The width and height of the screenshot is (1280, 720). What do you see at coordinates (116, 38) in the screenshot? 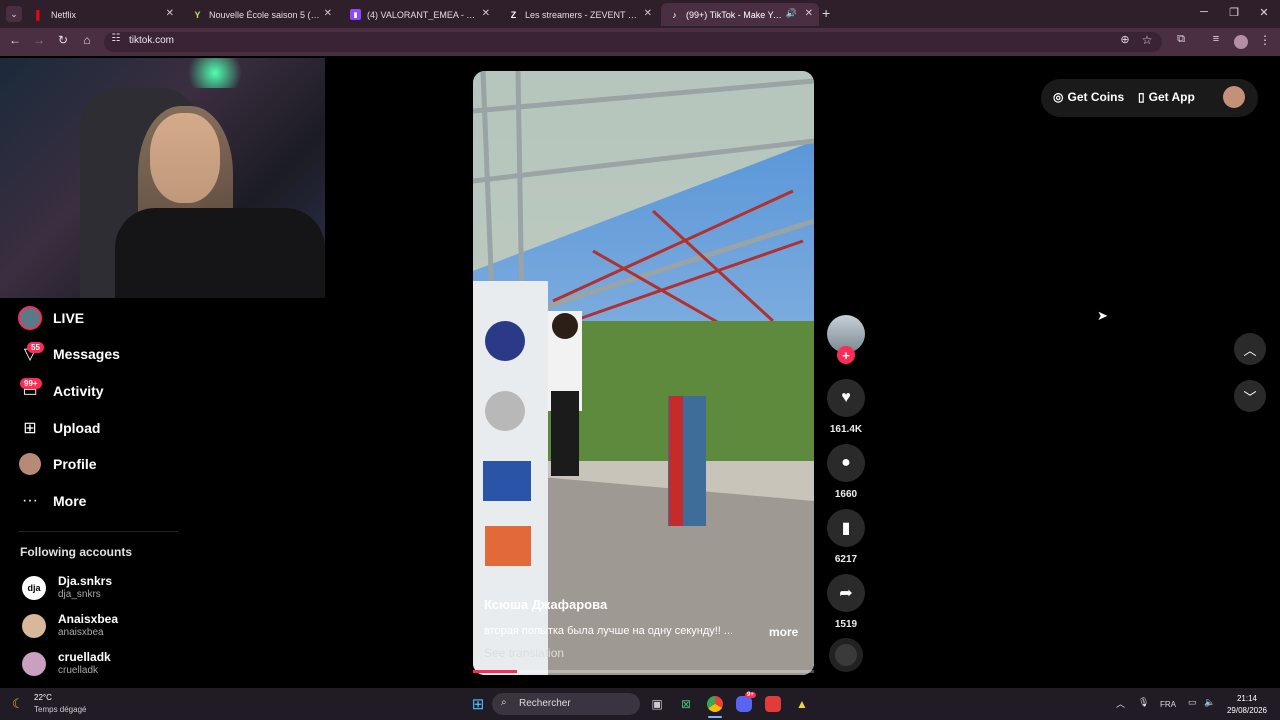
I see `site-info-icon: ☷` at bounding box center [116, 38].